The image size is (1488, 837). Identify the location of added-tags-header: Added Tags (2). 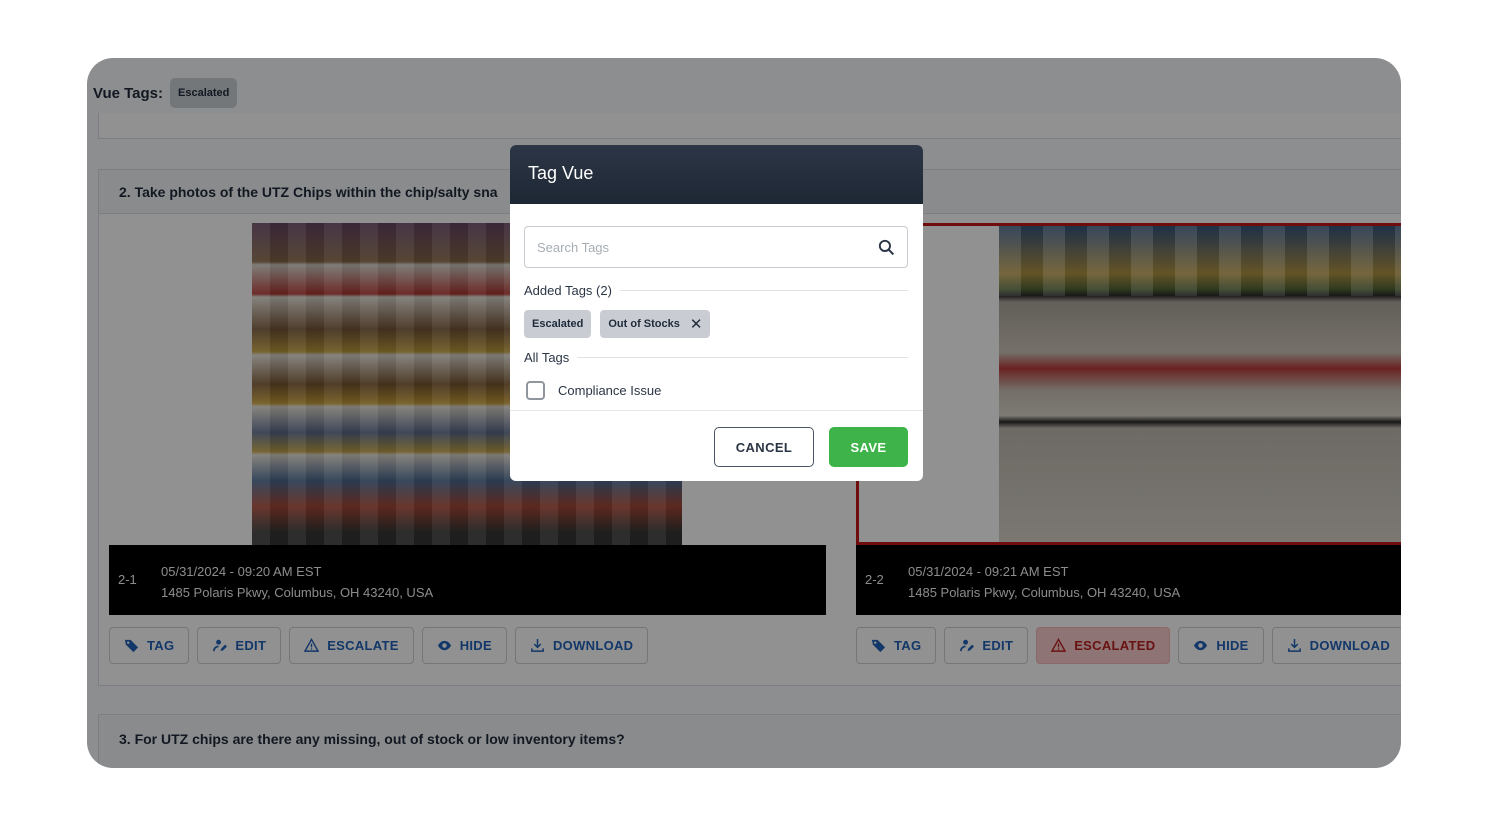
(716, 290).